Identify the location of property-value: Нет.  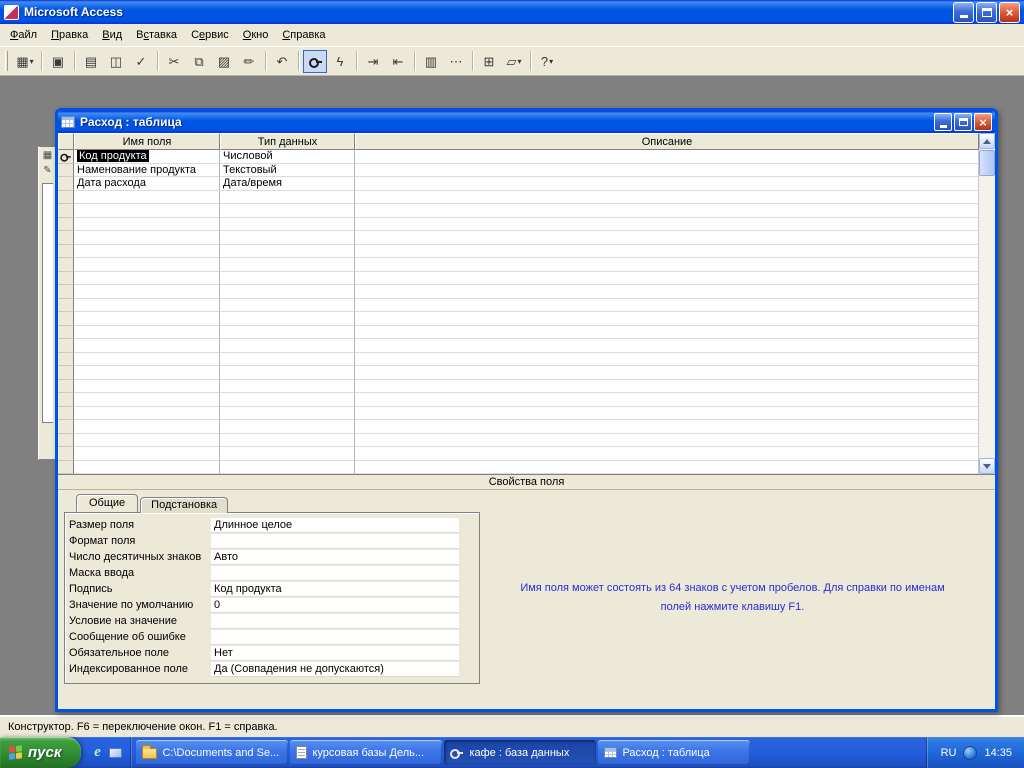
(335, 653).